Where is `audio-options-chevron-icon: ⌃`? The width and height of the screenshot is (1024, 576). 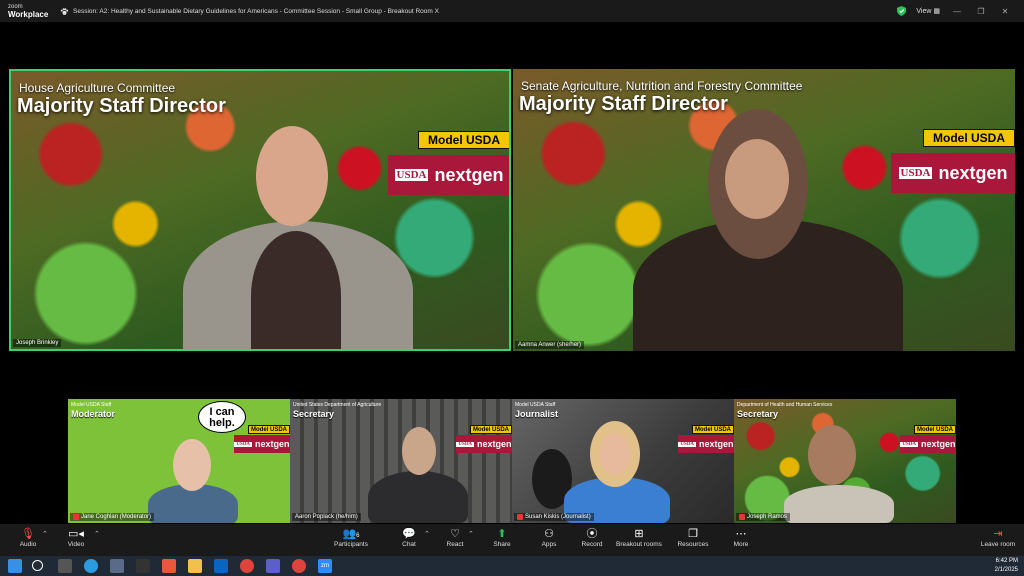 audio-options-chevron-icon: ⌃ is located at coordinates (45, 534).